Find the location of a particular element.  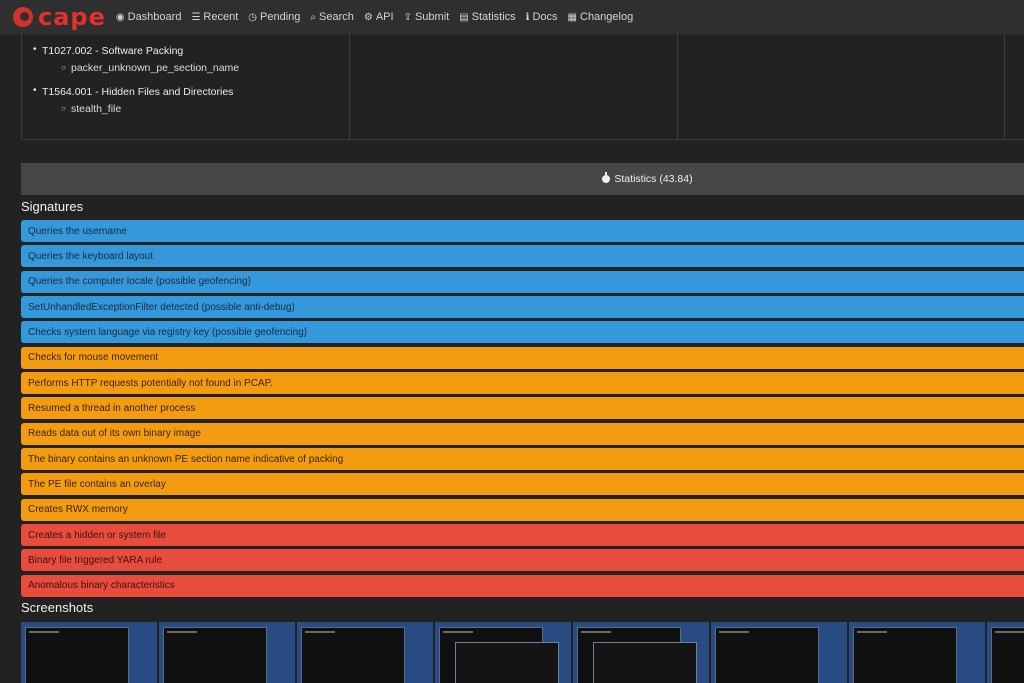

screenshot-strip is located at coordinates (522, 652).